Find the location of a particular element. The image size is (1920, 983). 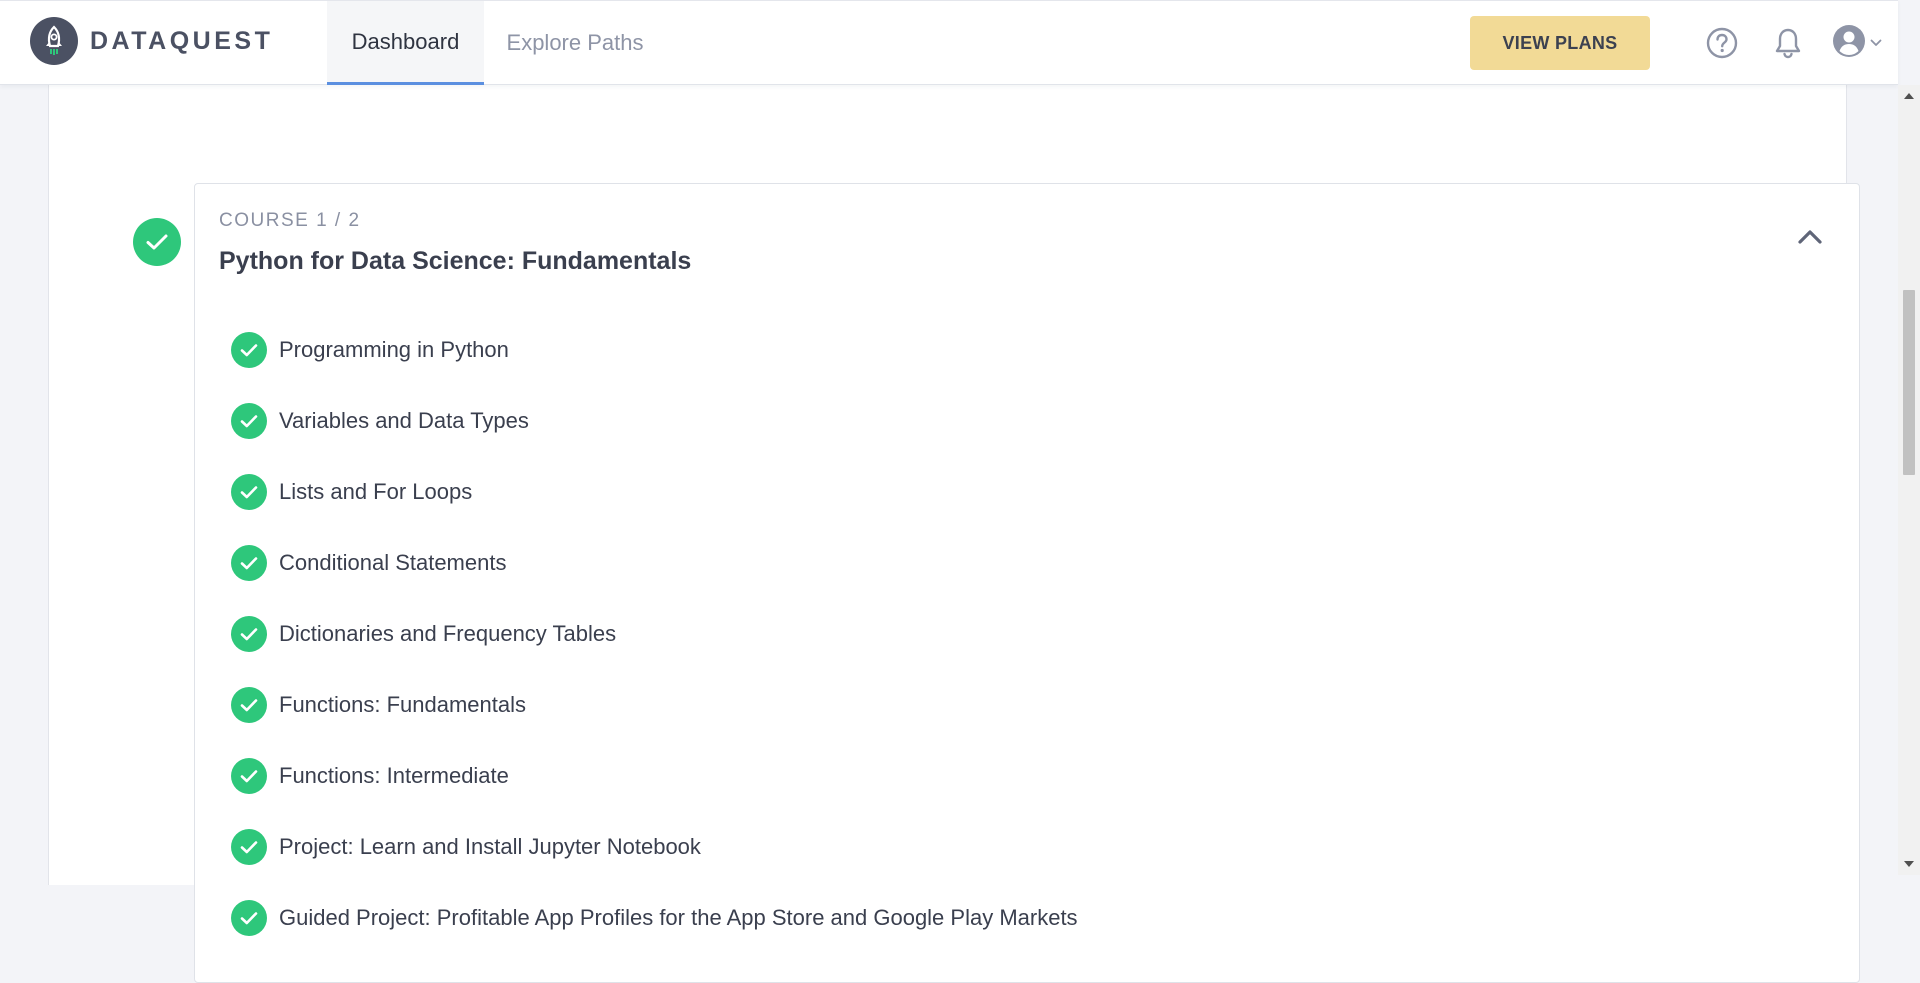

tab-explore-paths: Explore Paths is located at coordinates (575, 43).